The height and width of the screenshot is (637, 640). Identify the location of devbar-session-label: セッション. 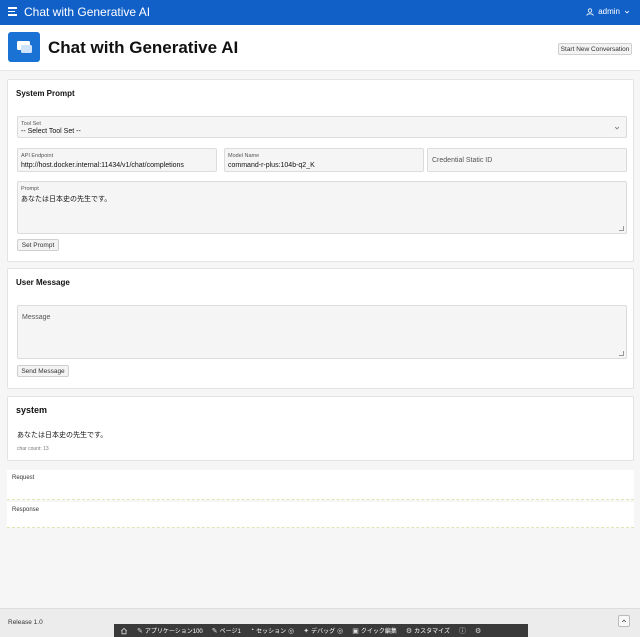
(271, 632).